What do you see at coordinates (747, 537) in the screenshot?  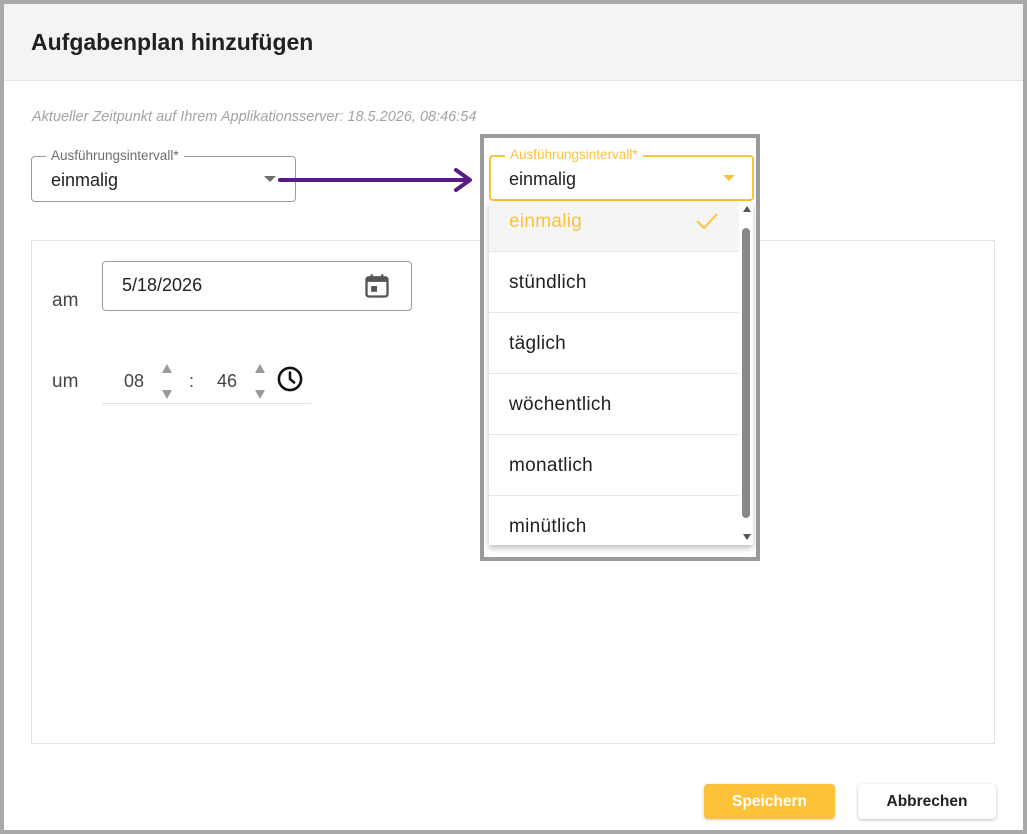 I see `scroll-down-icon` at bounding box center [747, 537].